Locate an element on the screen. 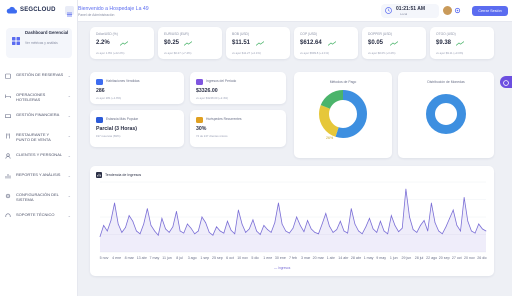 This screenshot has height=296, width=512. sidebar-item-reportes: REPORTES Y ANÁLISIS ⌄ is located at coordinates (39, 175).